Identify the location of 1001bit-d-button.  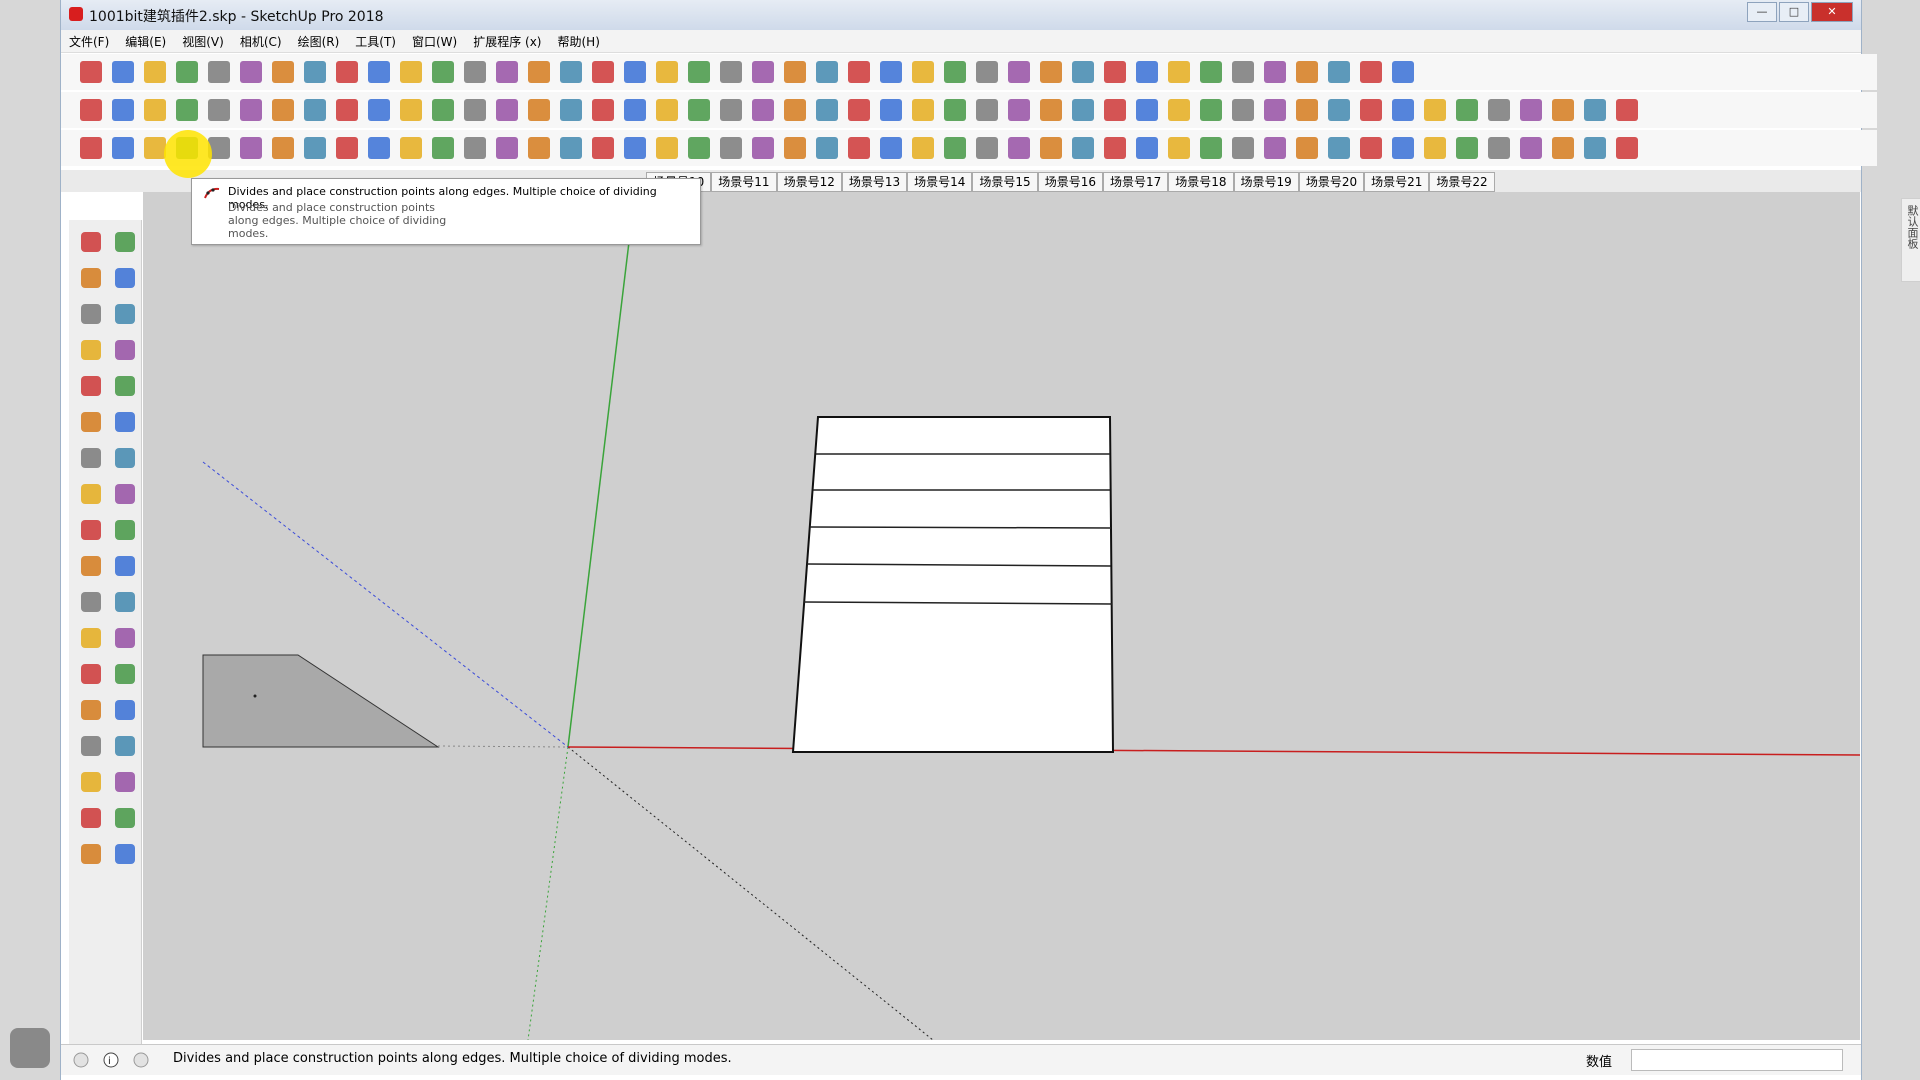
(187, 110).